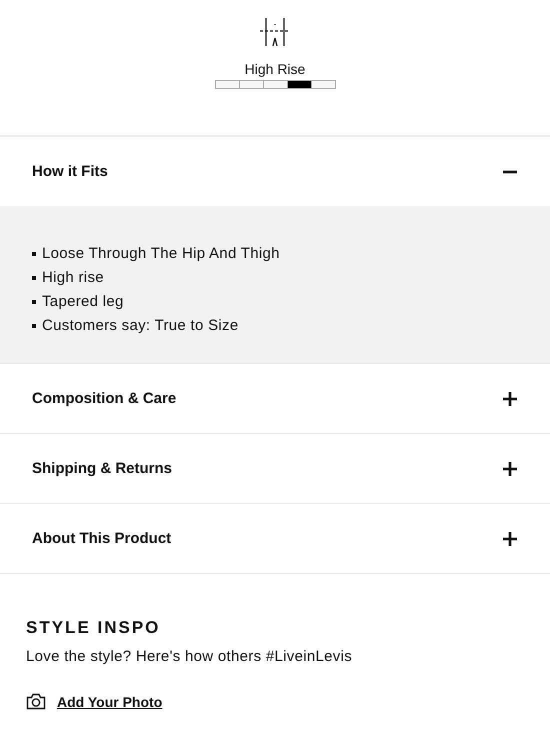  Describe the element at coordinates (104, 398) in the screenshot. I see `accordion-title: Composition & Care` at that location.